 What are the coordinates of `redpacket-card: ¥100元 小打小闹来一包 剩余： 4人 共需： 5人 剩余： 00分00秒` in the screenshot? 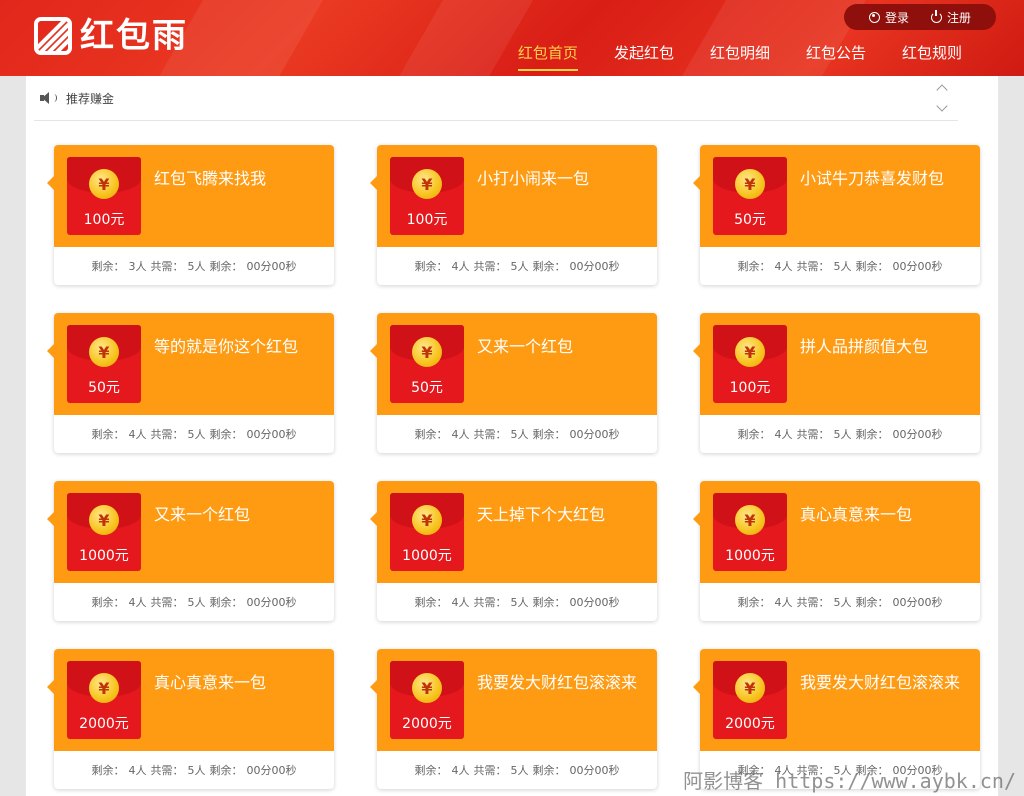 It's located at (513, 215).